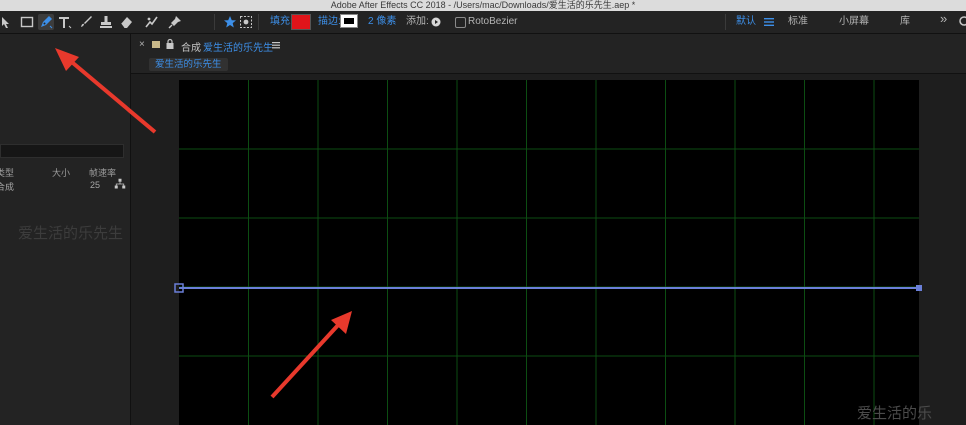 This screenshot has width=966, height=425. Describe the element at coordinates (417, 21) in the screenshot. I see `add-label: 添加:` at that location.